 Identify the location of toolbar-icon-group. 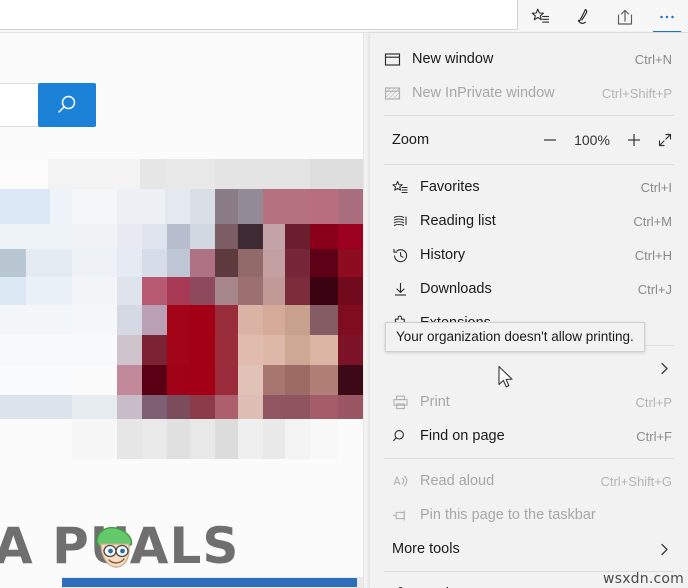
(604, 16).